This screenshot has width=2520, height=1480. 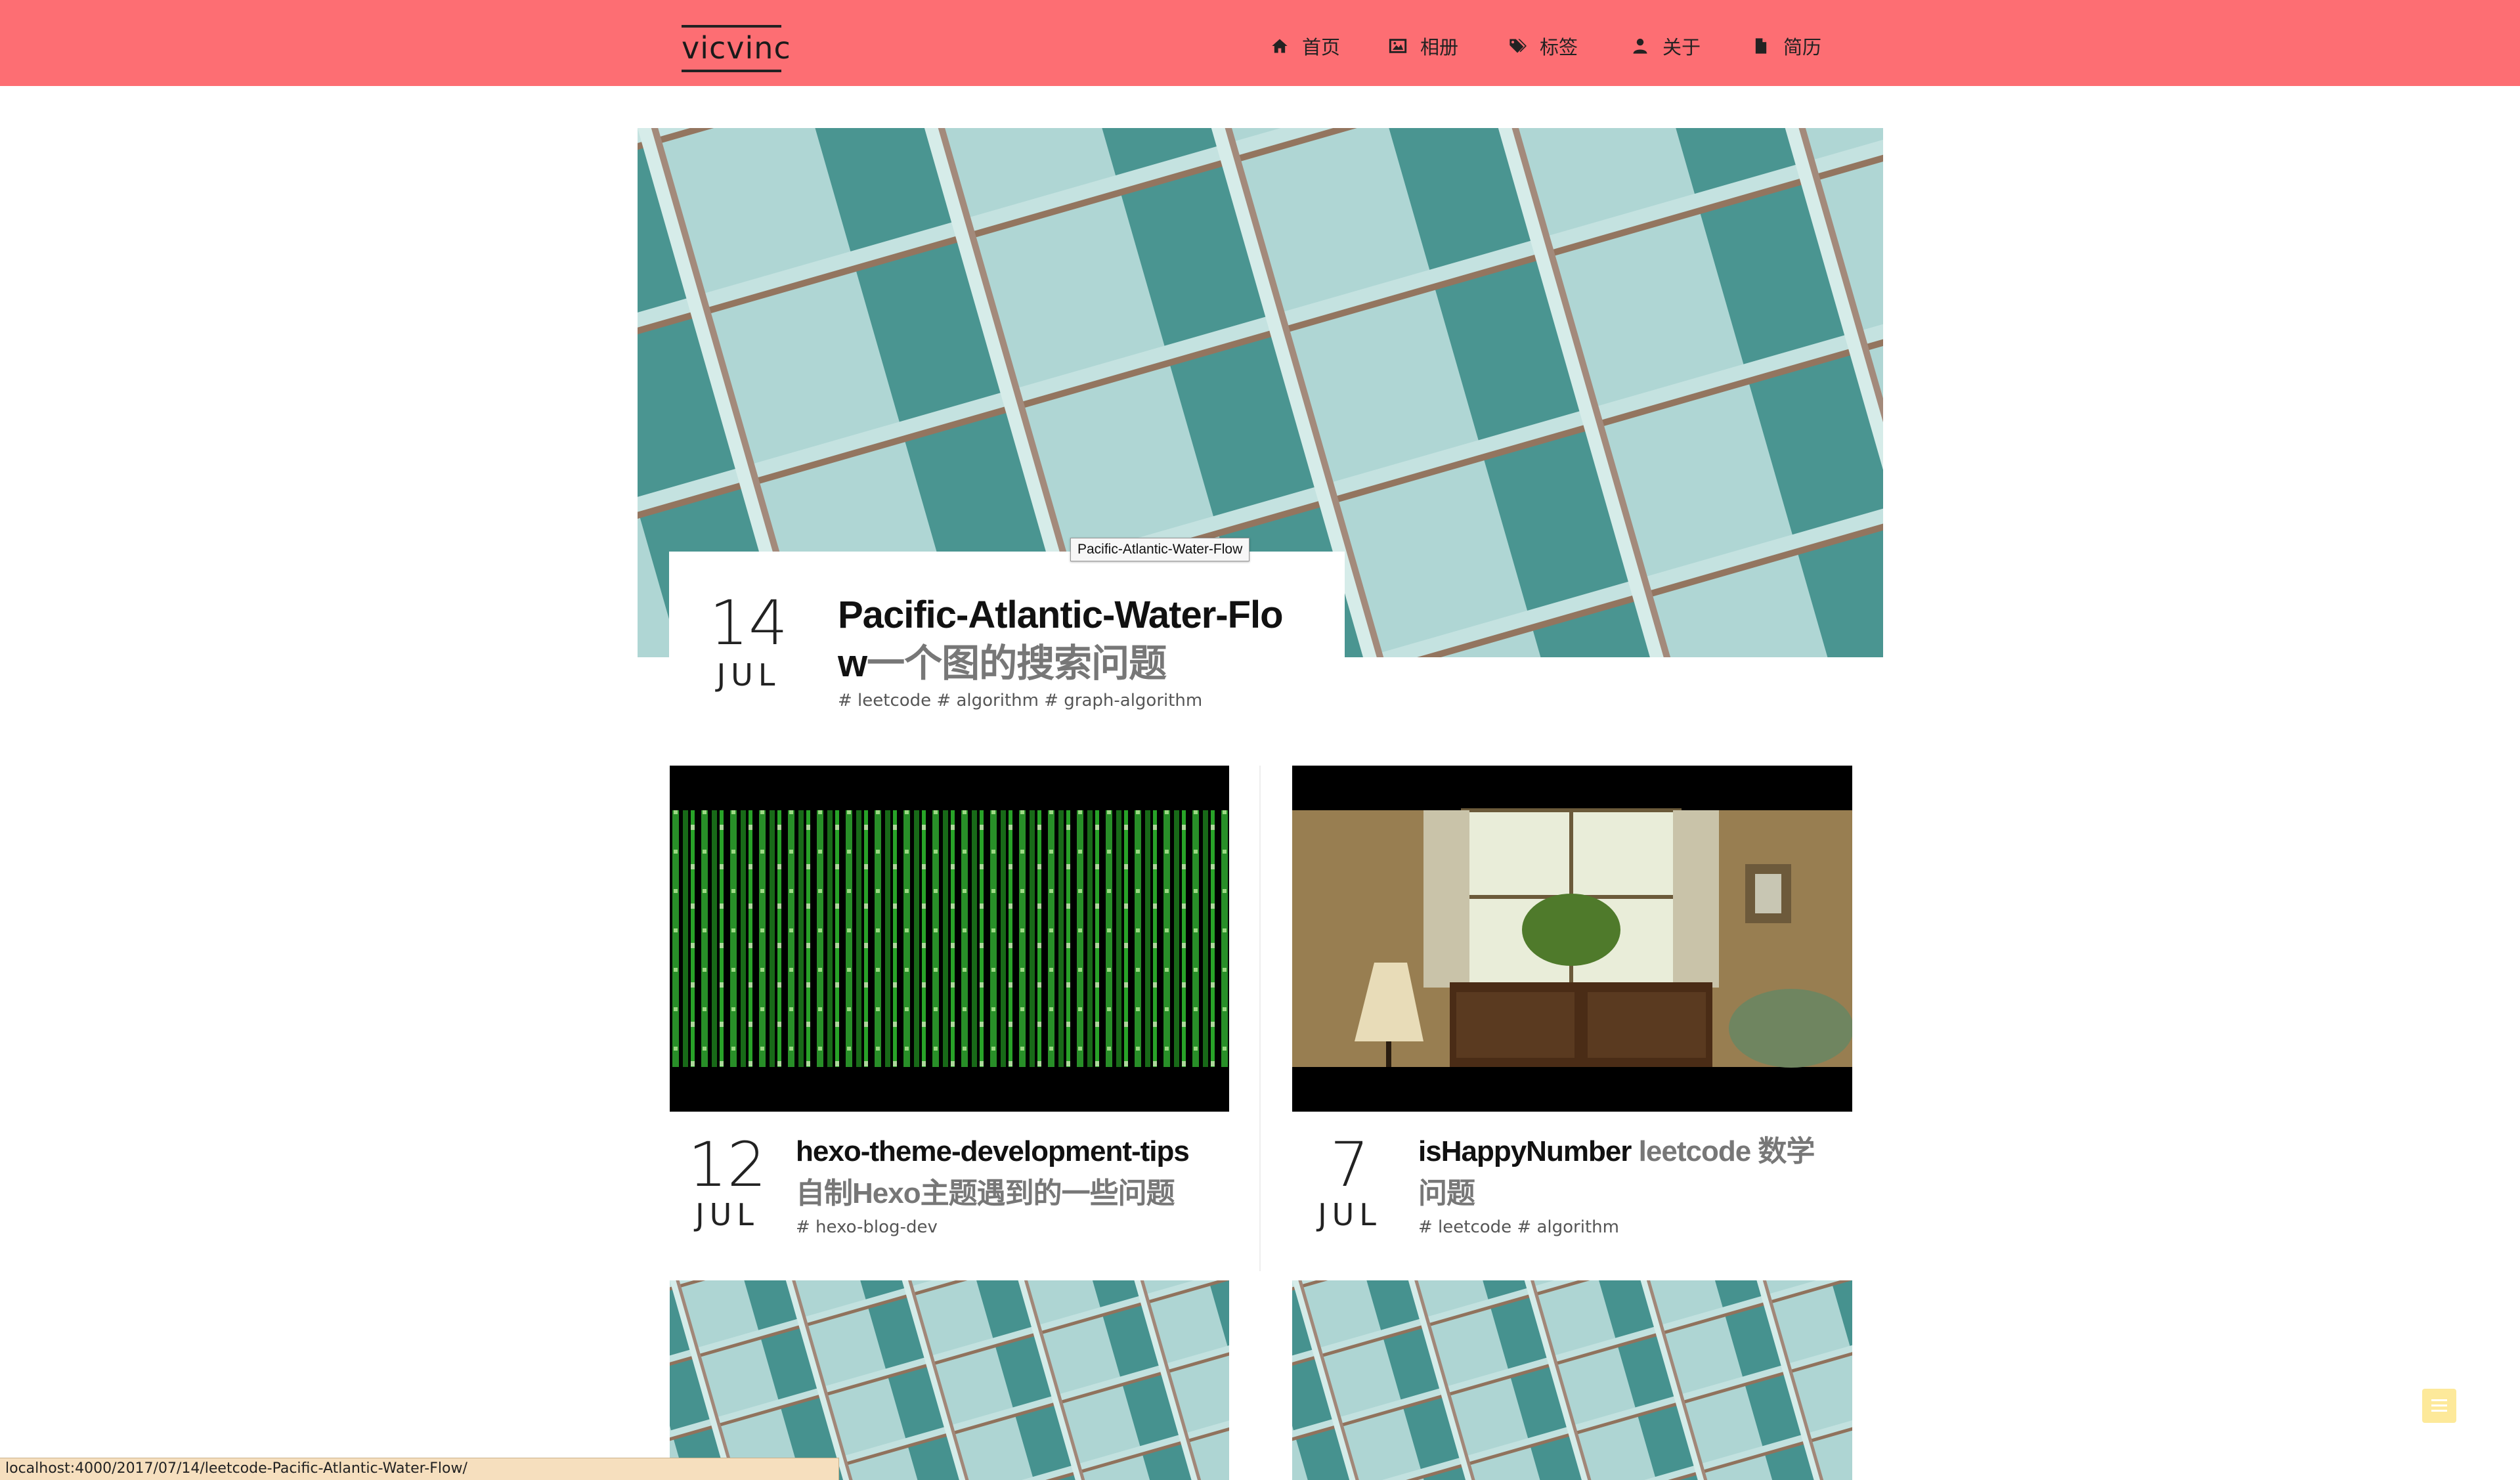 What do you see at coordinates (1559, 47) in the screenshot?
I see `nav-label: 标签` at bounding box center [1559, 47].